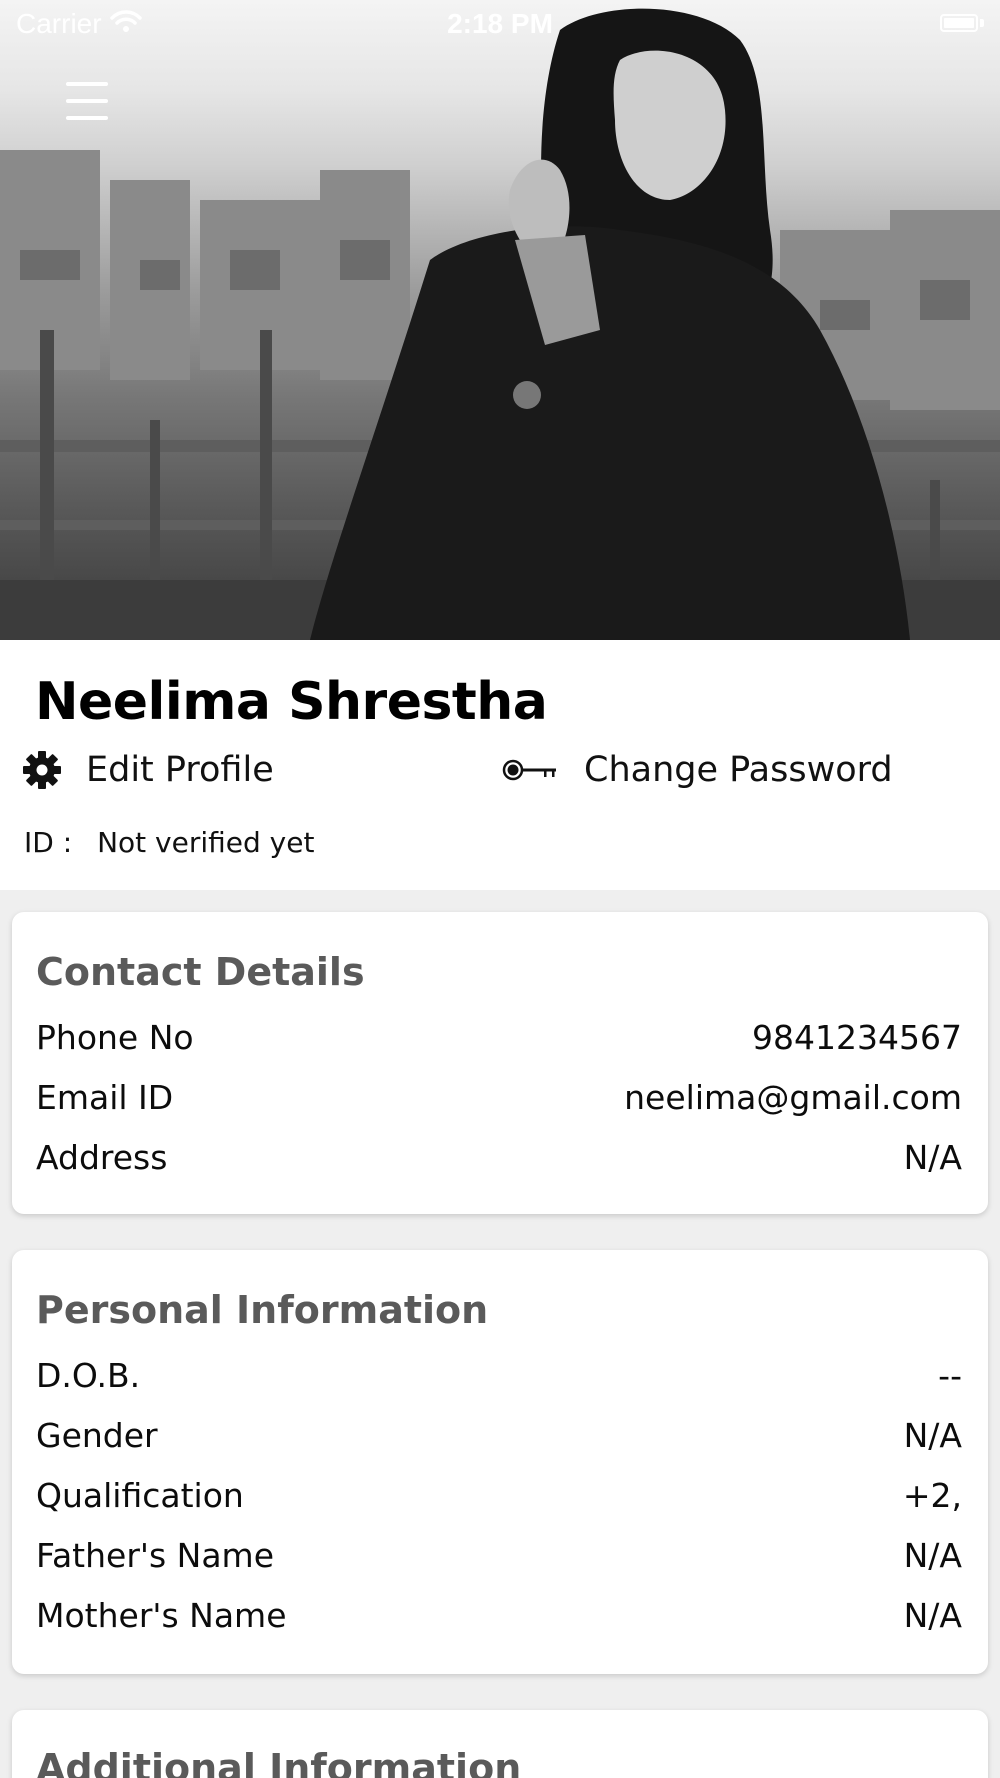 This screenshot has width=1000, height=1778. Describe the element at coordinates (499, 1375) in the screenshot. I see `personal-row-dob: D.O.B. --` at that location.